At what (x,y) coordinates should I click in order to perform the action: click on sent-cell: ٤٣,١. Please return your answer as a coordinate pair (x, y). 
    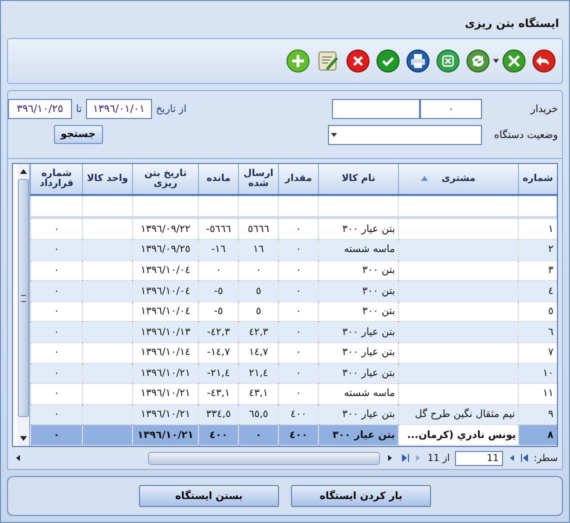
    Looking at the image, I should click on (258, 394).